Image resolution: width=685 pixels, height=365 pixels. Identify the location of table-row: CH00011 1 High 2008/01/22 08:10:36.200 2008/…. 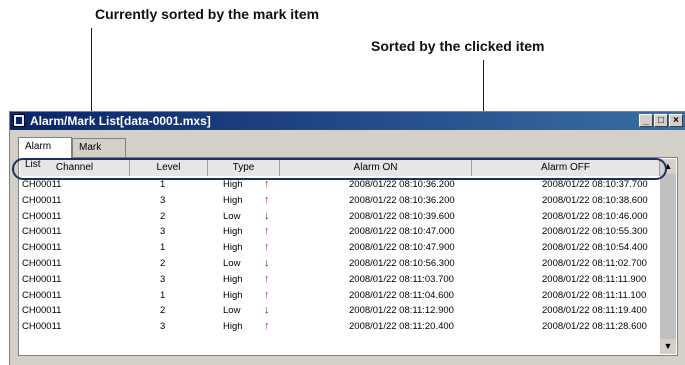
(340, 184).